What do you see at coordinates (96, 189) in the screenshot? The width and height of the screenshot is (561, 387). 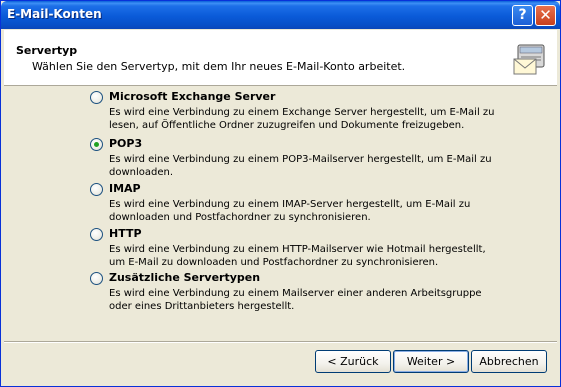 I see `radio-imap` at bounding box center [96, 189].